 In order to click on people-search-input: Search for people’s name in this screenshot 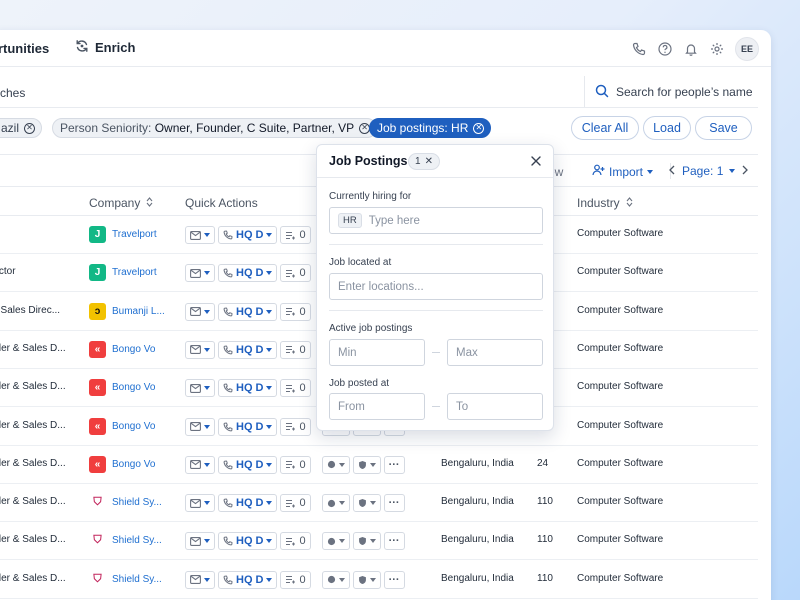, I will do `click(671, 92)`.